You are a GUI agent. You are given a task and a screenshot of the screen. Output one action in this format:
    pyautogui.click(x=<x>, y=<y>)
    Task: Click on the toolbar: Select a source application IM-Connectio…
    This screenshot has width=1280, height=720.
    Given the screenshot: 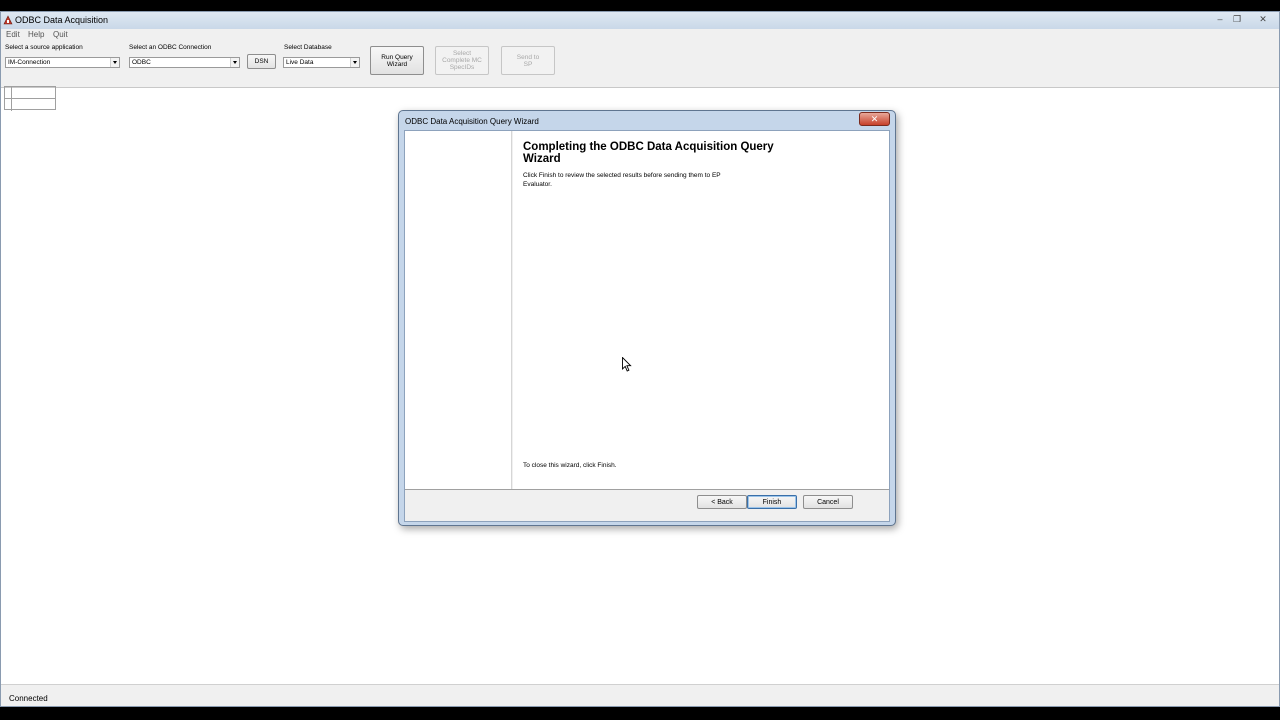 What is the action you would take?
    pyautogui.click(x=640, y=64)
    